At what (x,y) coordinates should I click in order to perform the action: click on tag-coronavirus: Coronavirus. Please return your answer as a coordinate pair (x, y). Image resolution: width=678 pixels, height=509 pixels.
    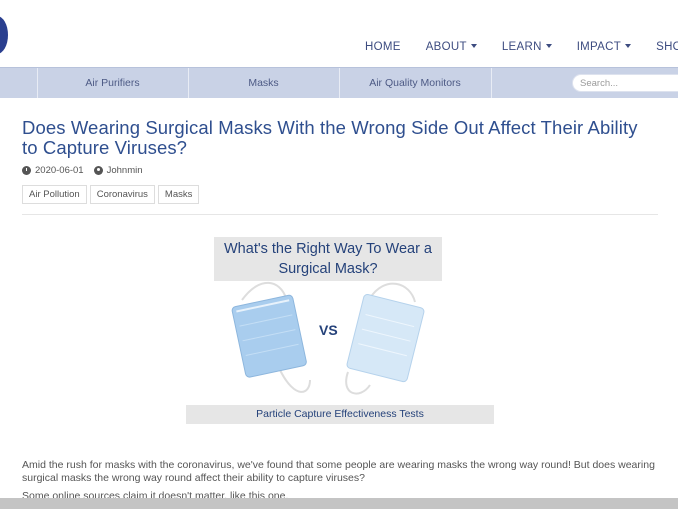
    Looking at the image, I should click on (122, 194).